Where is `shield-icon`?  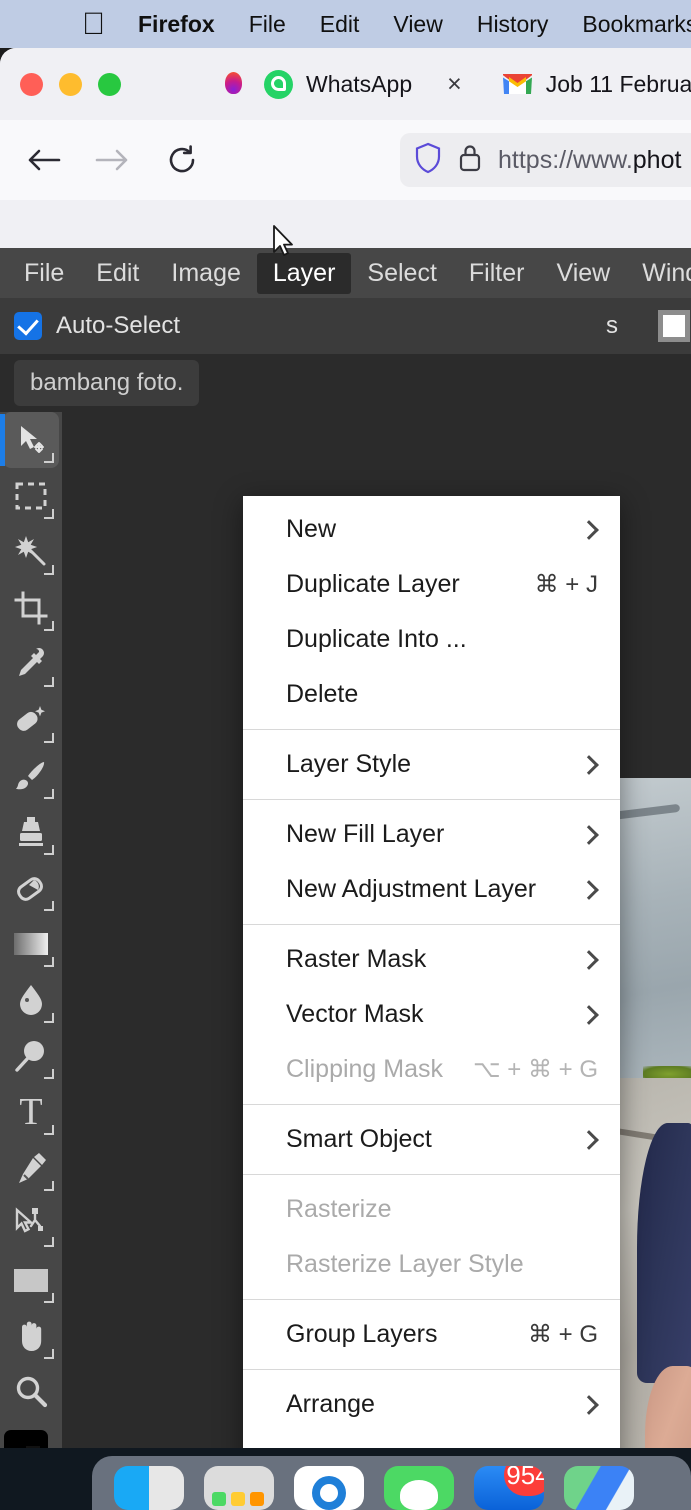 shield-icon is located at coordinates (428, 160).